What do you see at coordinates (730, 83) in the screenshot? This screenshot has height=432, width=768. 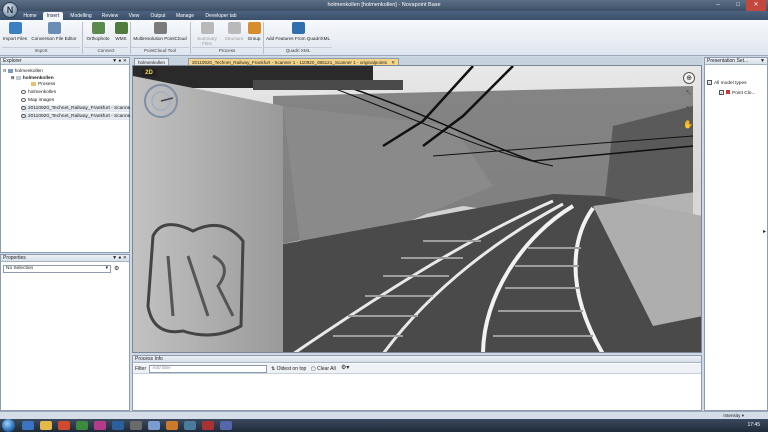 I see `presentation-item-label: All model types` at bounding box center [730, 83].